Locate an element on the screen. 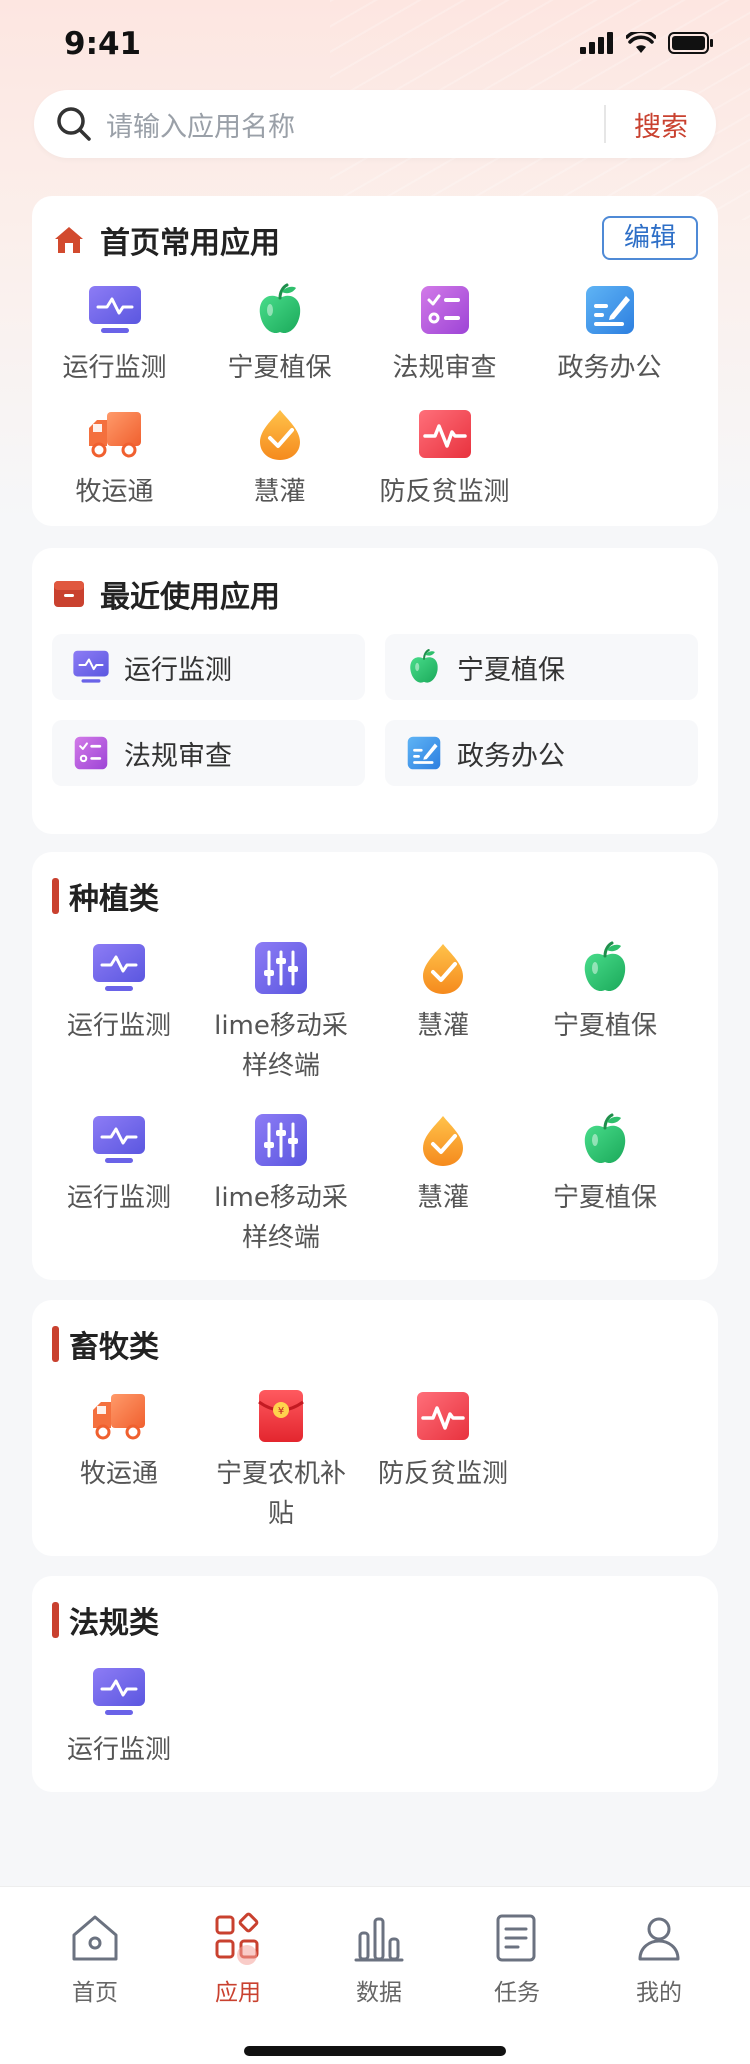 Image resolution: width=750 pixels, height=2064 pixels. app-item: ¥ 宁夏农机补贴 is located at coordinates (281, 1474).